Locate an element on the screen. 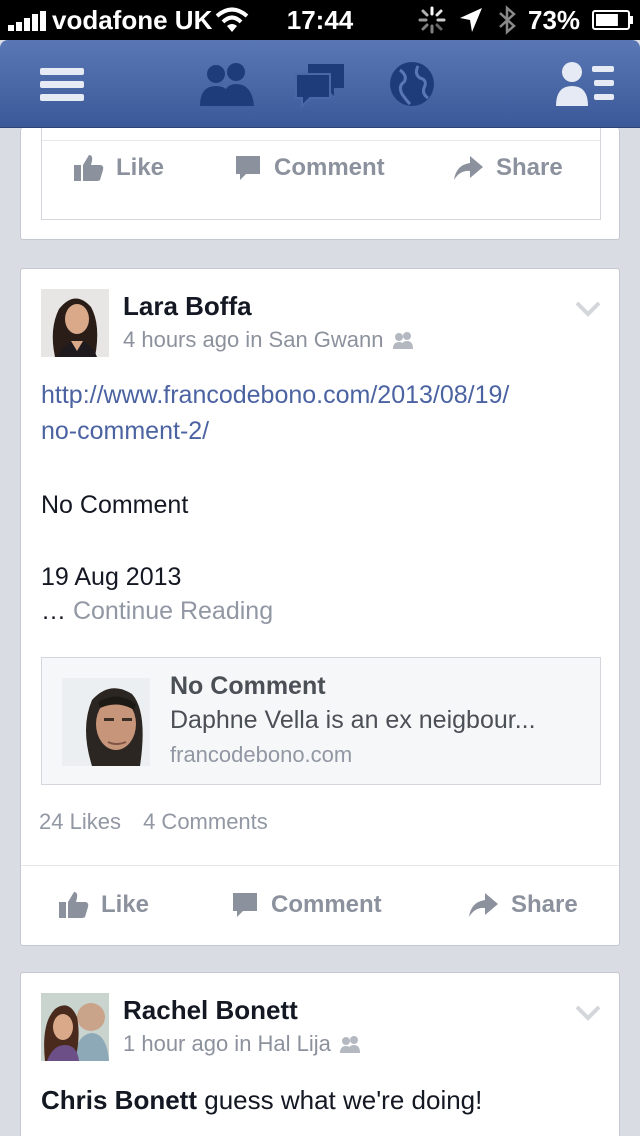 The image size is (640, 1136). bluetooth-icon is located at coordinates (507, 20).